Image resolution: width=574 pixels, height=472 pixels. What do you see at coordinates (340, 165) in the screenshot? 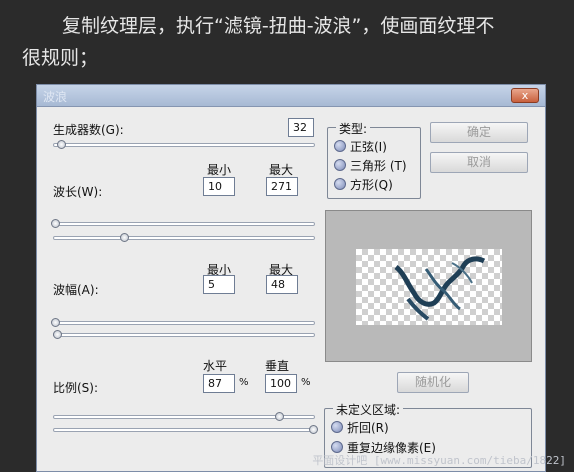
I see `radio-triangle` at bounding box center [340, 165].